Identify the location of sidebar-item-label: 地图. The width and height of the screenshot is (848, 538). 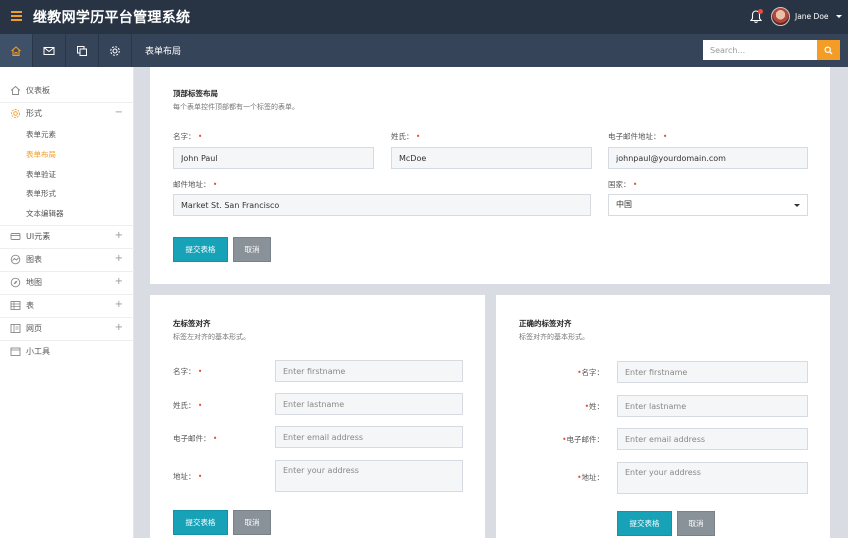
(34, 282).